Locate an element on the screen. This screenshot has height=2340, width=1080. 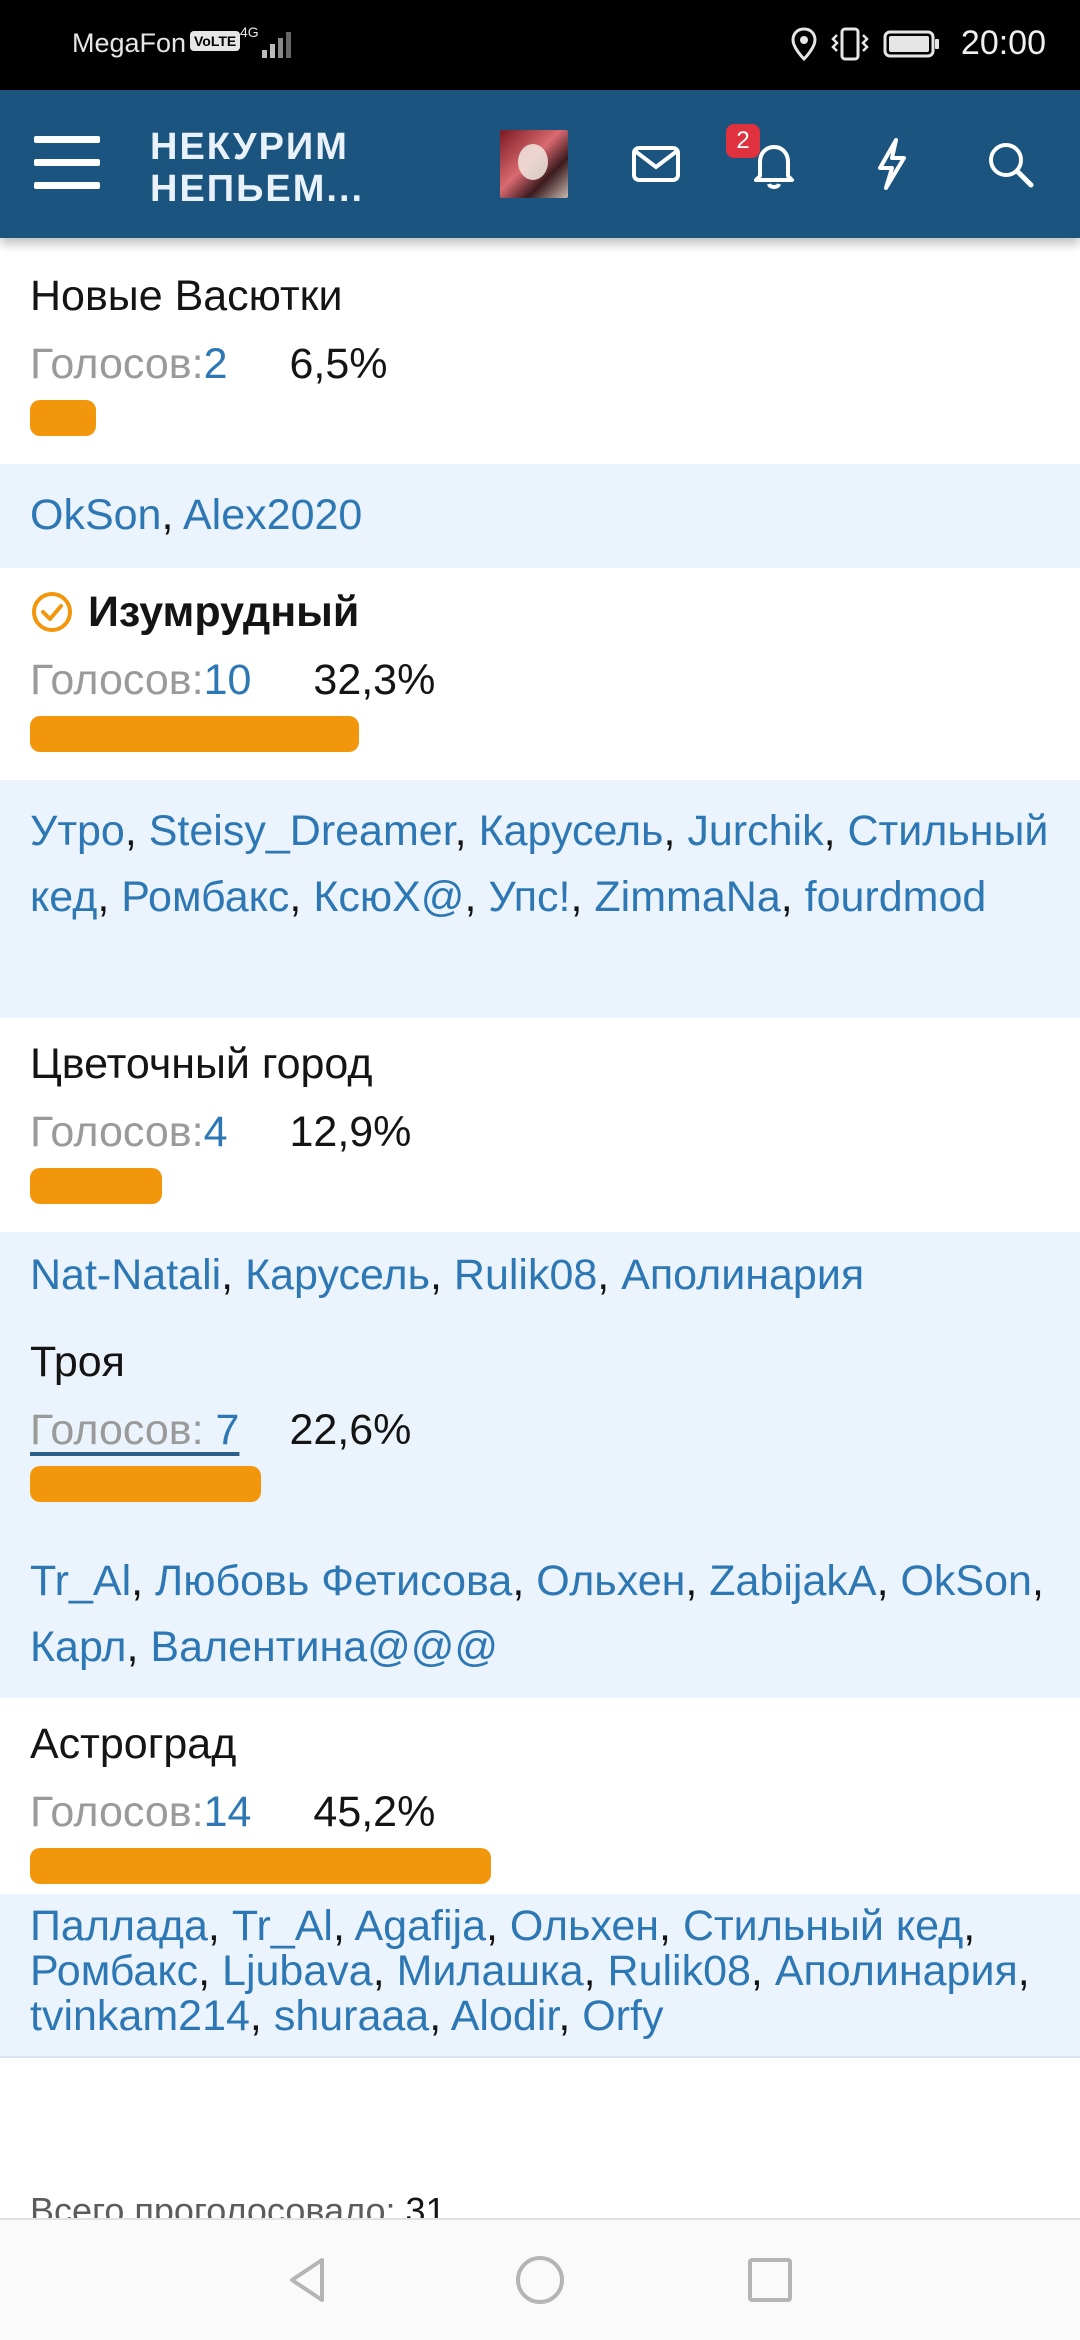
voter-link: Jurchik is located at coordinates (755, 831).